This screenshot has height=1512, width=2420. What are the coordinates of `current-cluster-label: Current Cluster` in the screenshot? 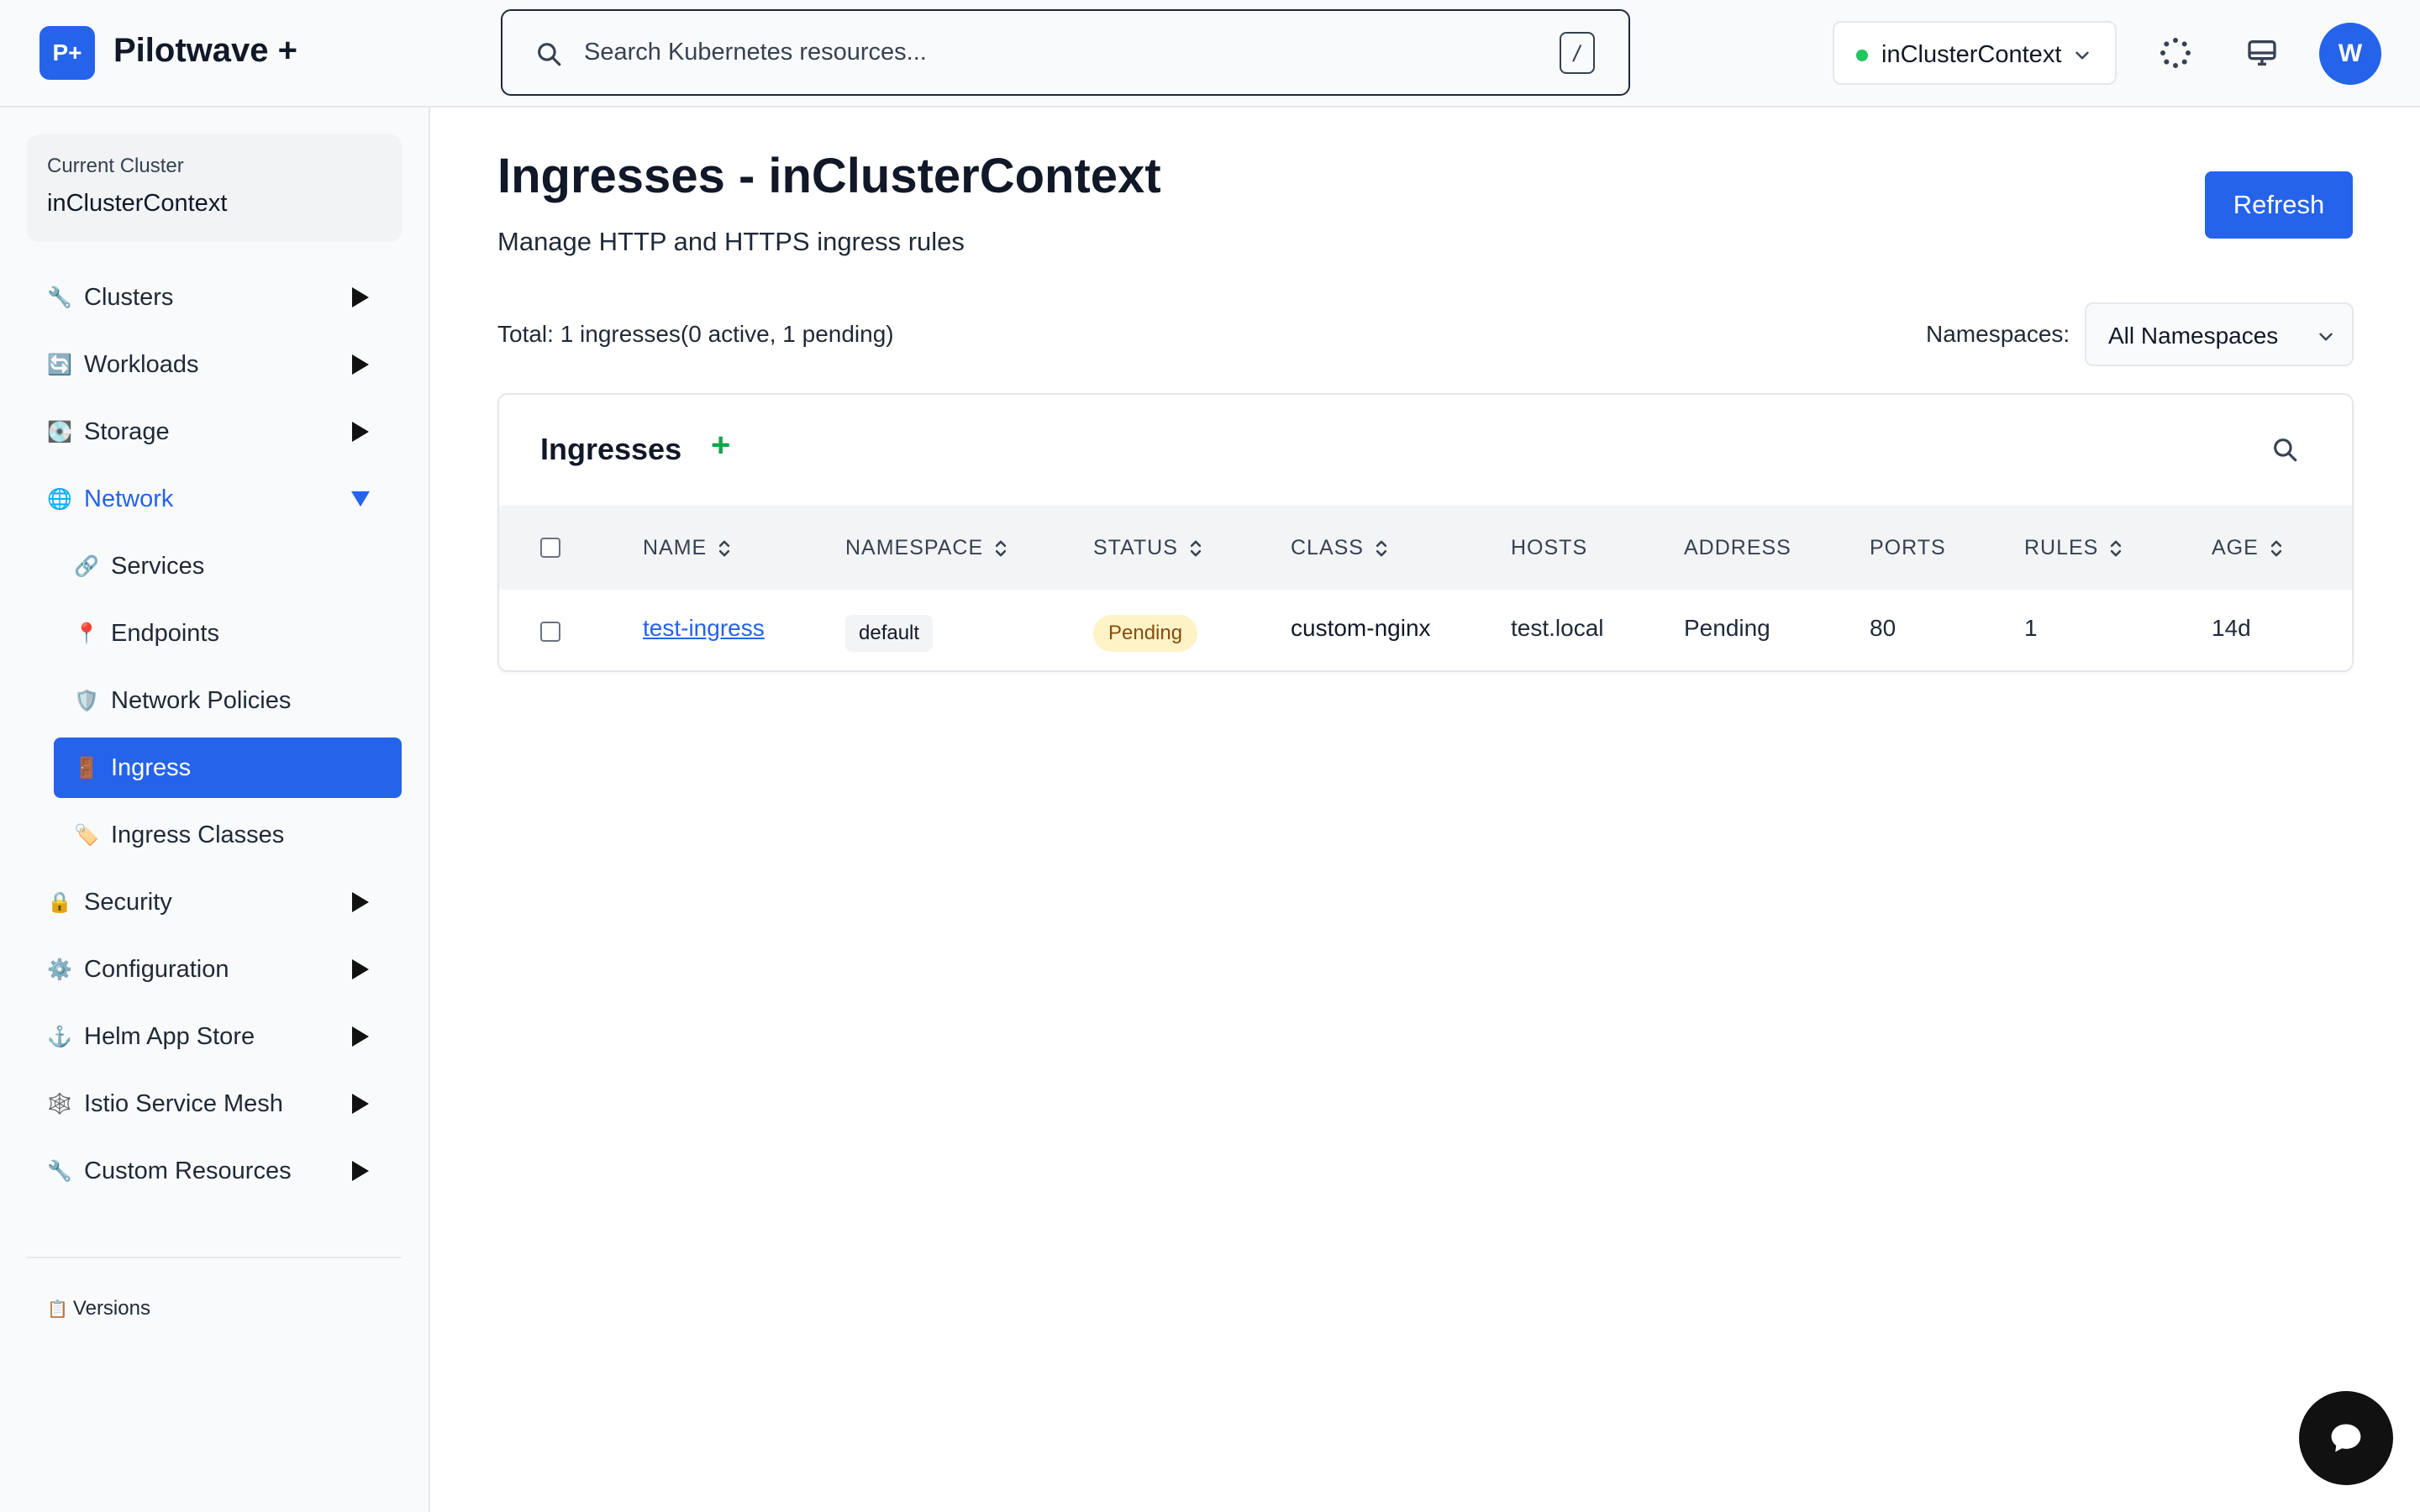 It's located at (116, 166).